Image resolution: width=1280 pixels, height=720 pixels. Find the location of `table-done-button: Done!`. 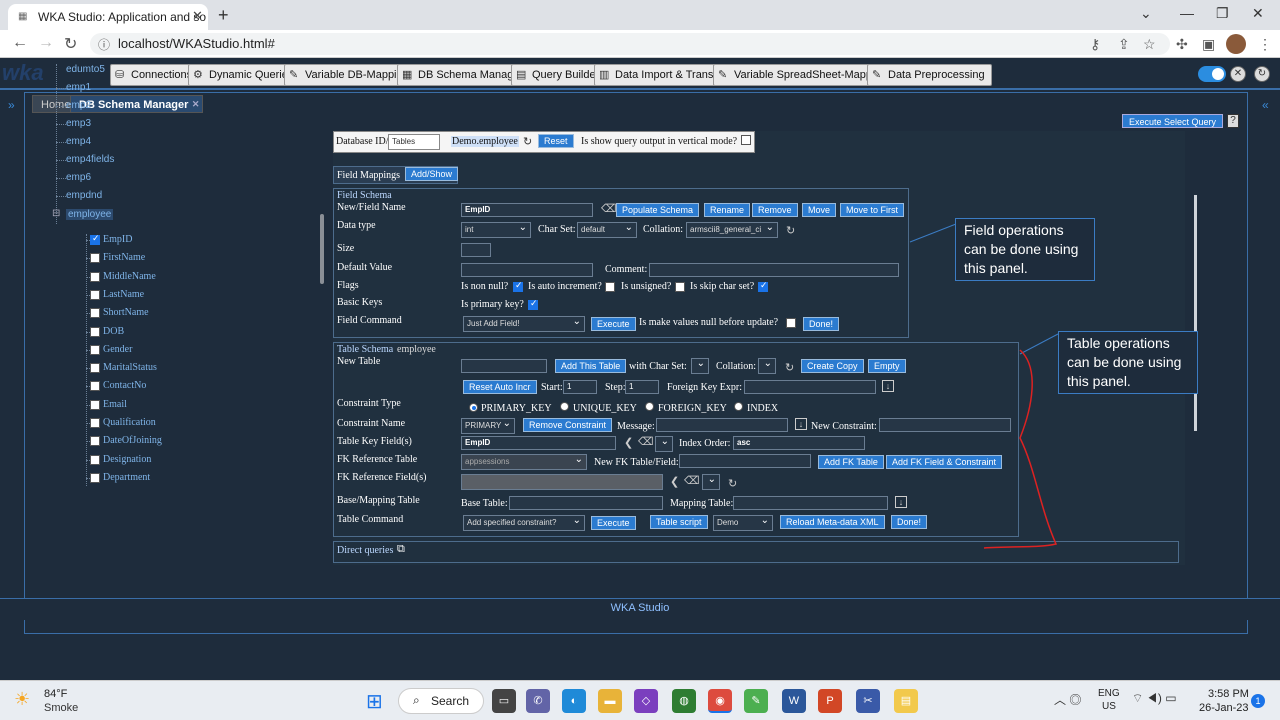

table-done-button: Done! is located at coordinates (909, 522).